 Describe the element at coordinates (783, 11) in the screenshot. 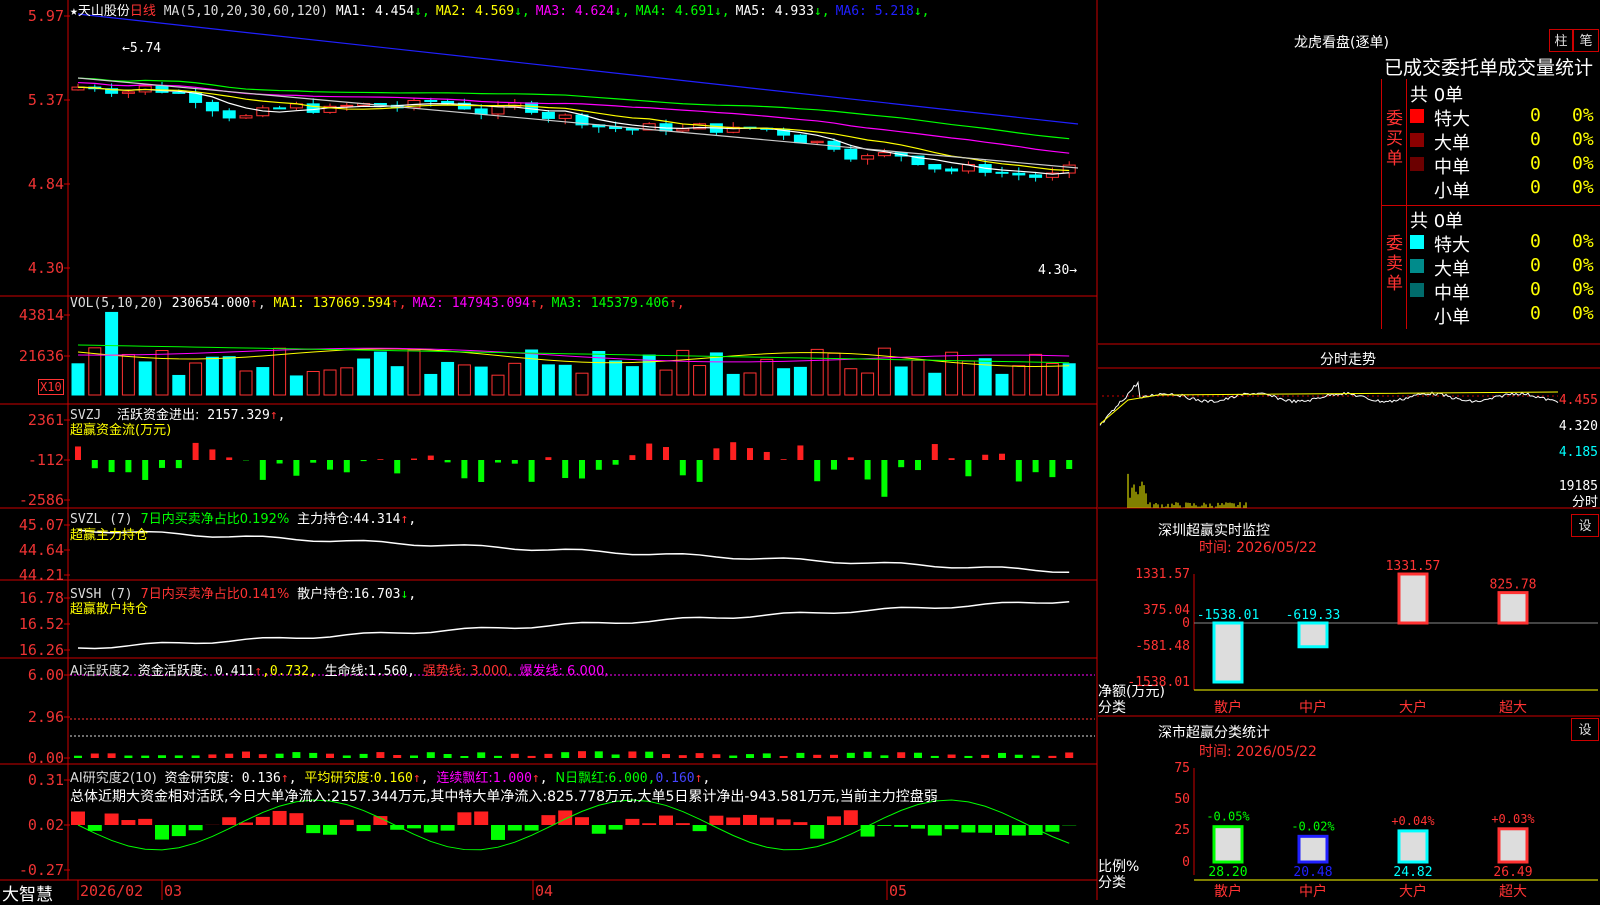

I see `ma-5: MA5: 4.933↓,` at that location.